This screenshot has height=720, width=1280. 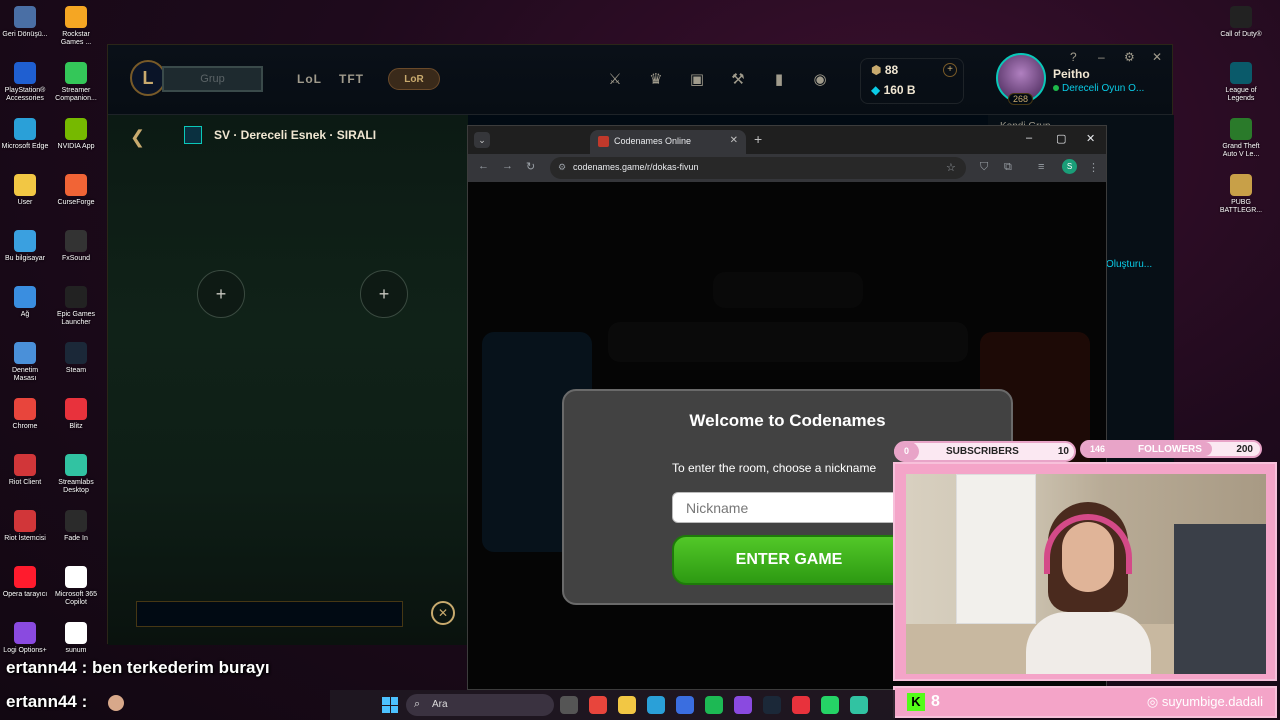 I want to click on shield-extension-icon: ⛉, so click(x=984, y=167).